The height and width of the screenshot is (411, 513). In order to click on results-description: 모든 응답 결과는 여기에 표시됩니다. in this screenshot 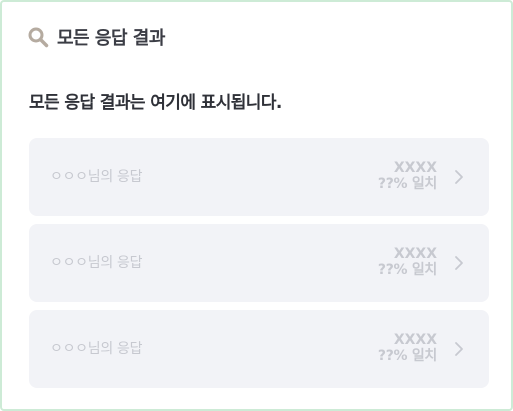, I will do `click(155, 103)`.